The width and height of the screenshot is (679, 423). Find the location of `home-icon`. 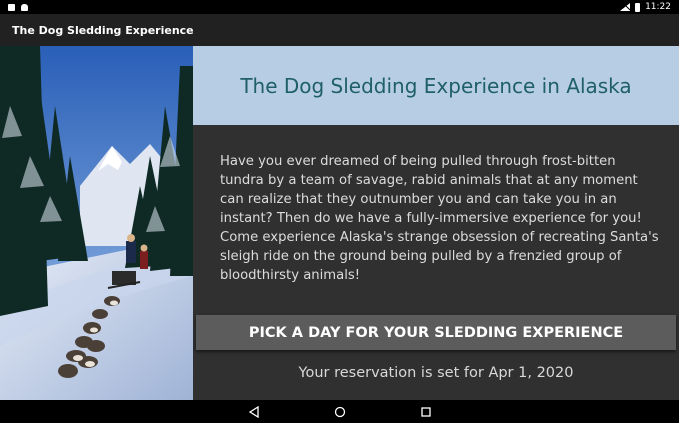

home-icon is located at coordinates (339, 411).